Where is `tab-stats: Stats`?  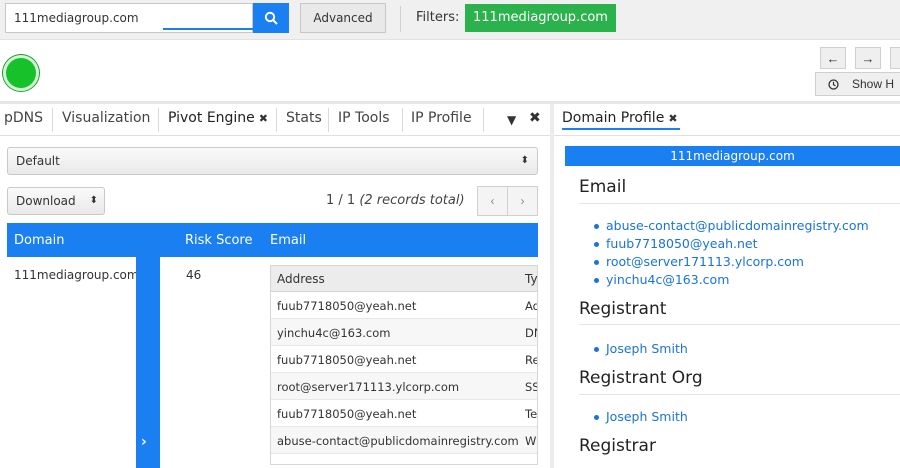 tab-stats: Stats is located at coordinates (304, 118).